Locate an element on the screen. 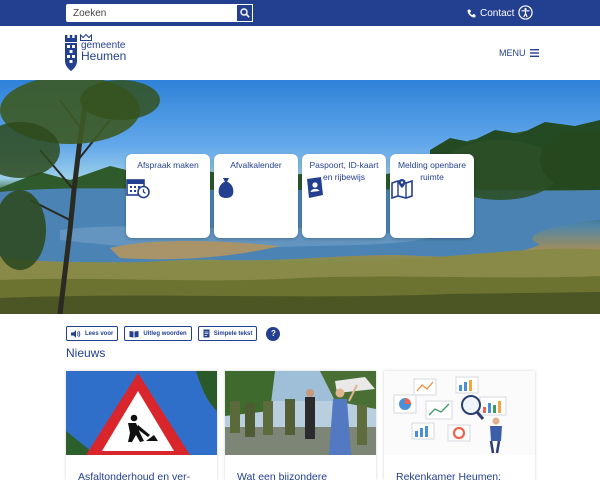 This screenshot has width=600, height=480. document-icon is located at coordinates (206, 333).